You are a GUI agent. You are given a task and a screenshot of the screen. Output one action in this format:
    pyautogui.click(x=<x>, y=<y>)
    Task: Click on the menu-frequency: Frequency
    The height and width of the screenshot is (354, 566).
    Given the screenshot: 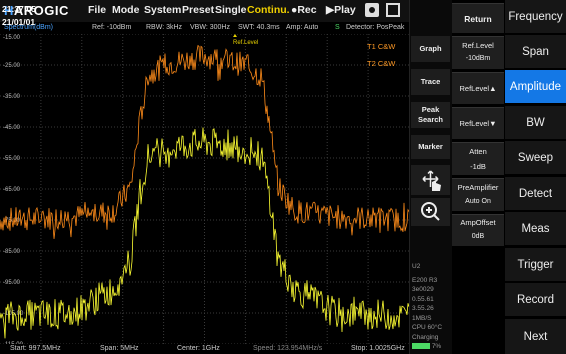 What is the action you would take?
    pyautogui.click(x=535, y=16)
    